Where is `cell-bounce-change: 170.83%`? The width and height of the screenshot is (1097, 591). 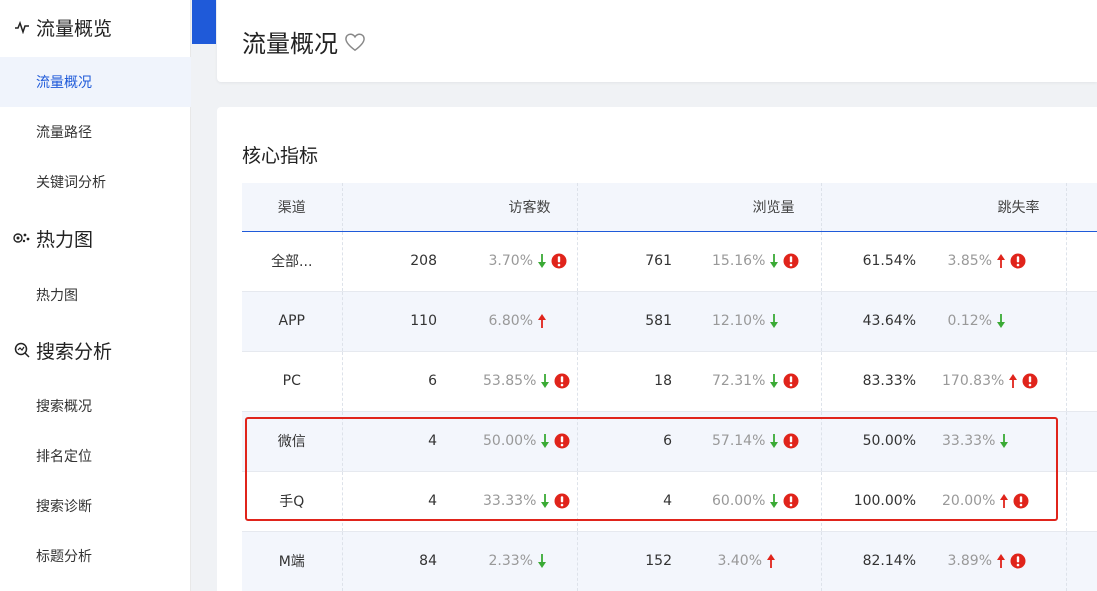
cell-bounce-change: 170.83% is located at coordinates (991, 381).